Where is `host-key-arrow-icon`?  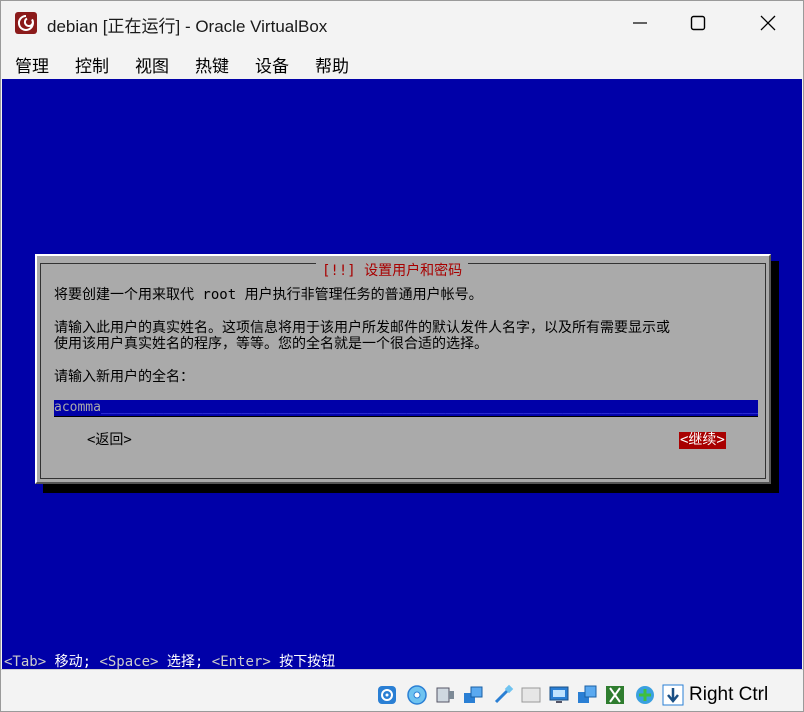 host-key-arrow-icon is located at coordinates (673, 695).